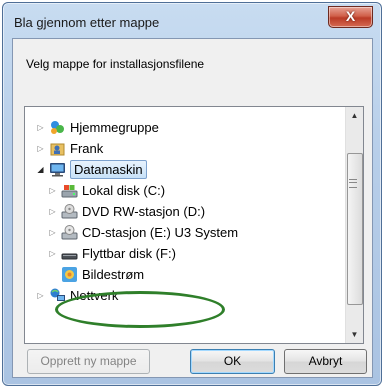 The image size is (385, 389). What do you see at coordinates (160, 232) in the screenshot?
I see `tree-item-label: CD-stasjon (E:) U3 System` at bounding box center [160, 232].